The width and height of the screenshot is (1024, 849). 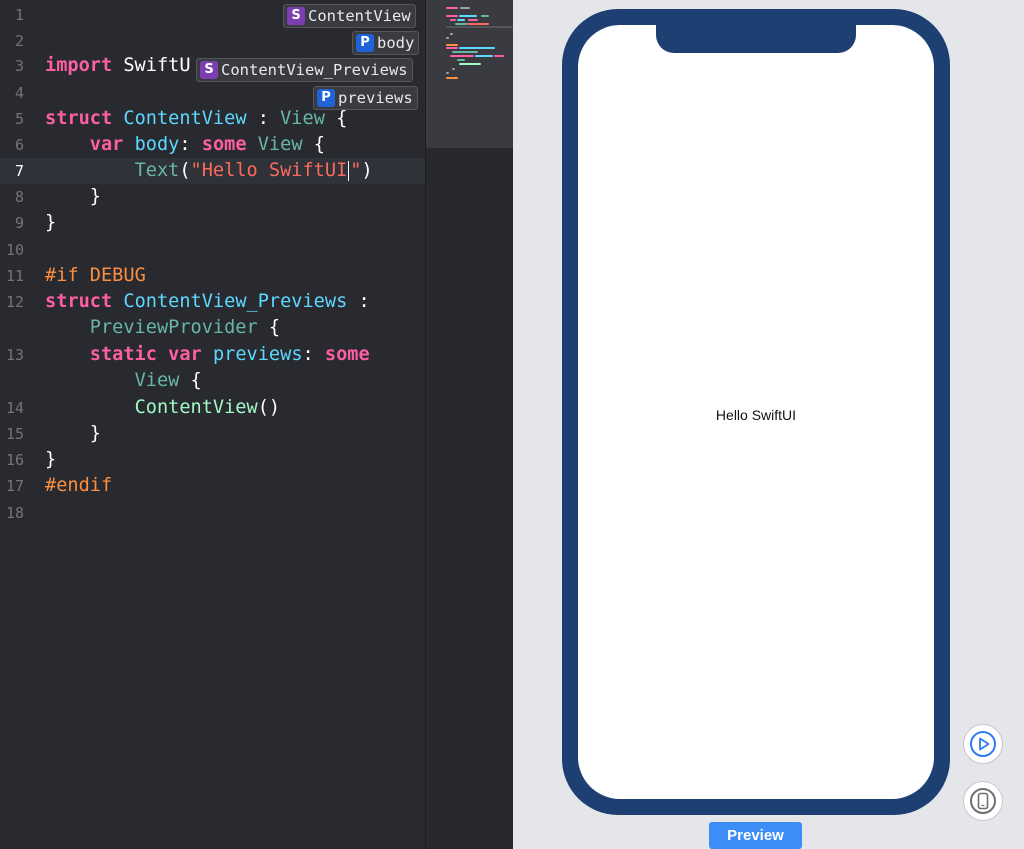 I want to click on code-line-12-wrap: PreviewProvider {, so click(x=213, y=328).